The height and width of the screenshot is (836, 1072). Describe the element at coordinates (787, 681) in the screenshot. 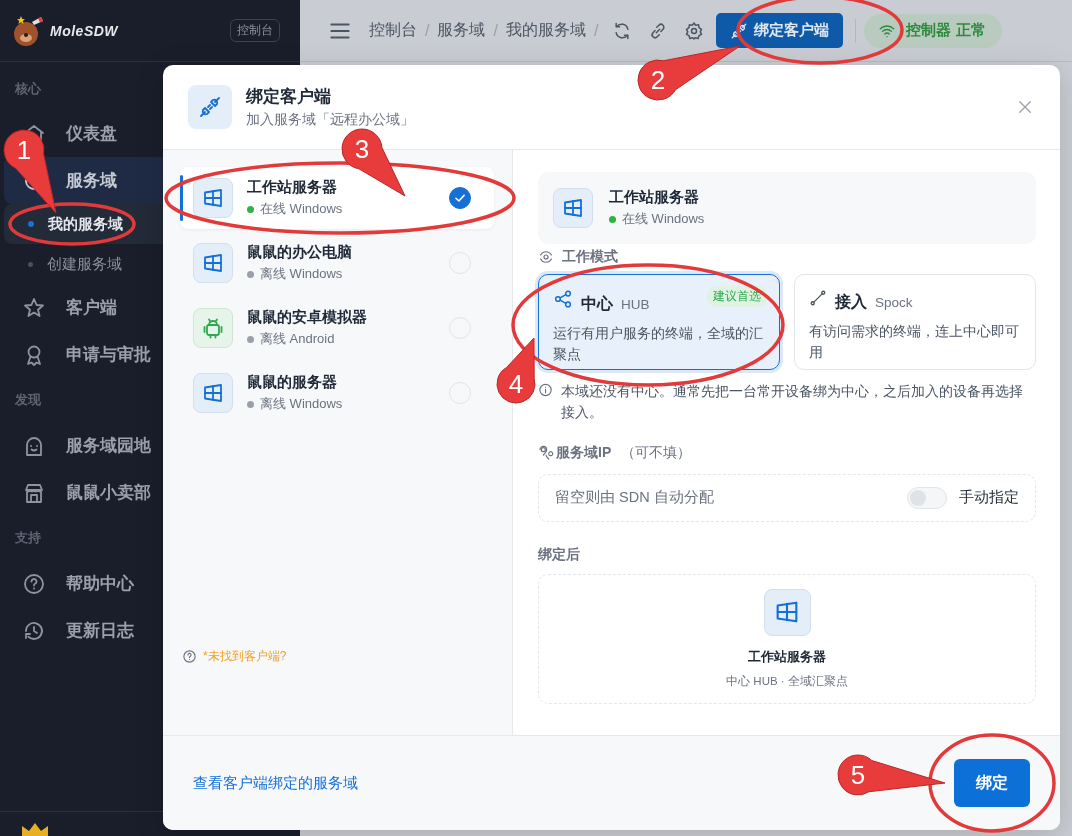

I see `preview-caption: 中心 HUB · 全域汇聚点` at that location.